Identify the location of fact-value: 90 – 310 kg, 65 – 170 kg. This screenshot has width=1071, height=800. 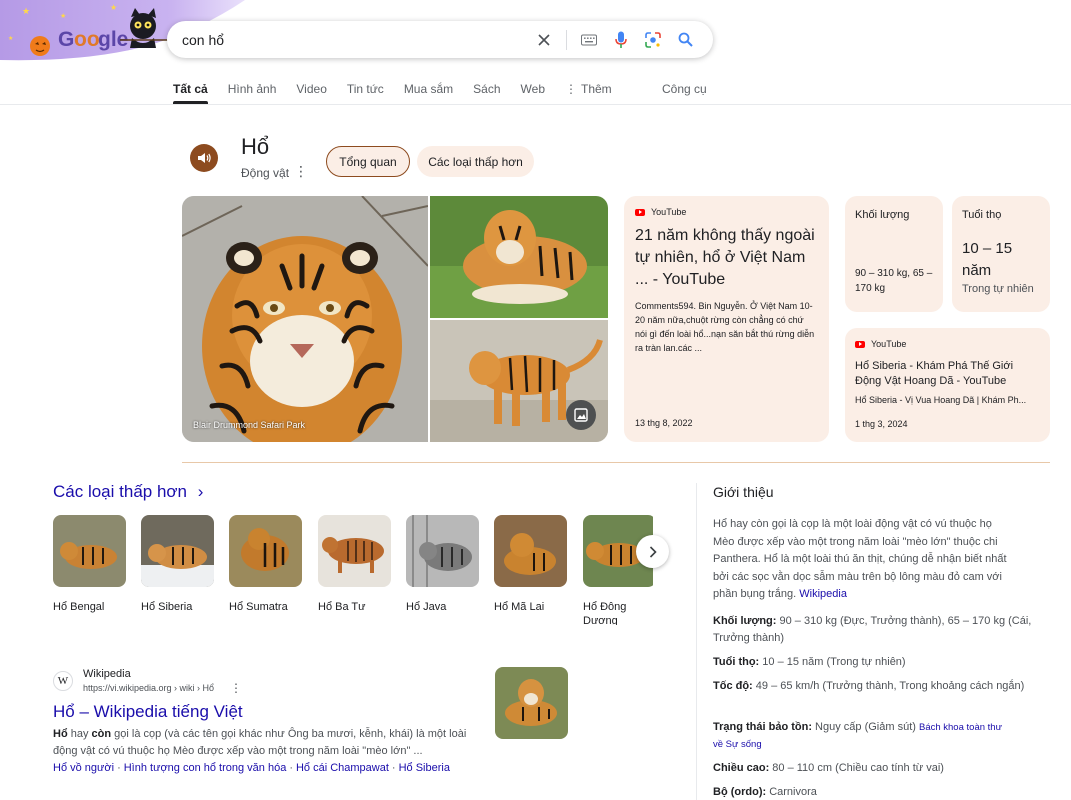
(894, 281).